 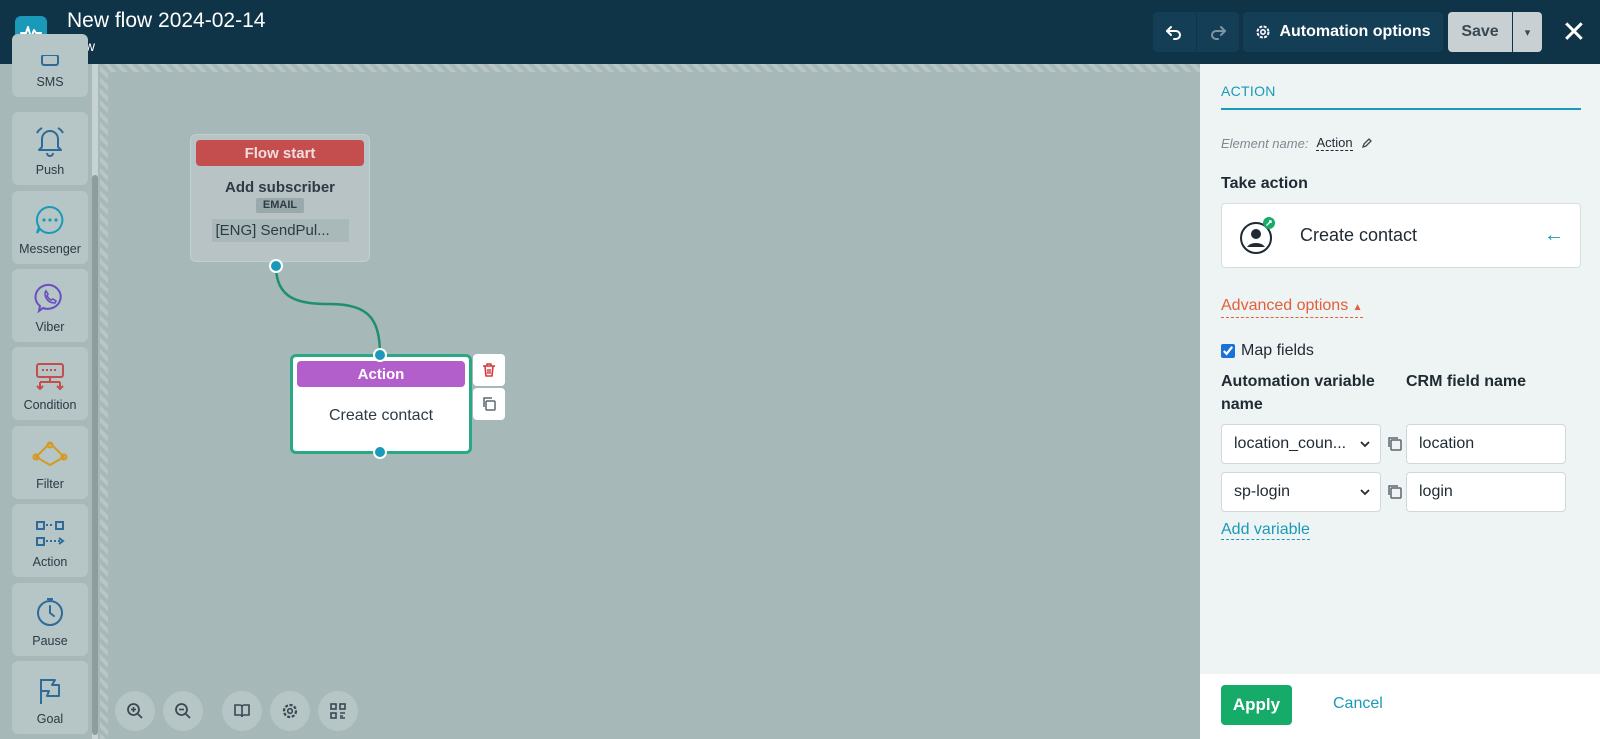 What do you see at coordinates (1466, 381) in the screenshot?
I see `crm-column-header: CRM field name` at bounding box center [1466, 381].